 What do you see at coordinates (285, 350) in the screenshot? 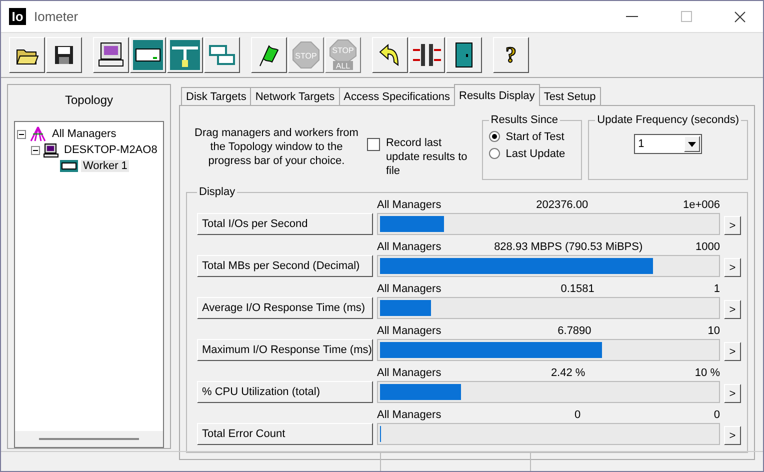
I see `metric-button: Maximum I/O Response Time (ms)` at bounding box center [285, 350].